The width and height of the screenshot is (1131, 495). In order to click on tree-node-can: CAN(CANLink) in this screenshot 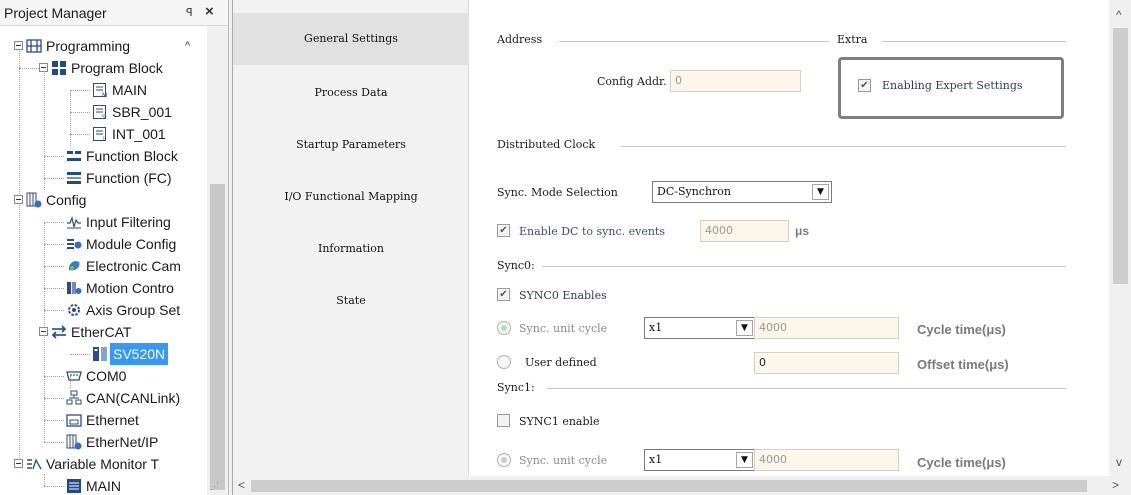, I will do `click(103, 398)`.